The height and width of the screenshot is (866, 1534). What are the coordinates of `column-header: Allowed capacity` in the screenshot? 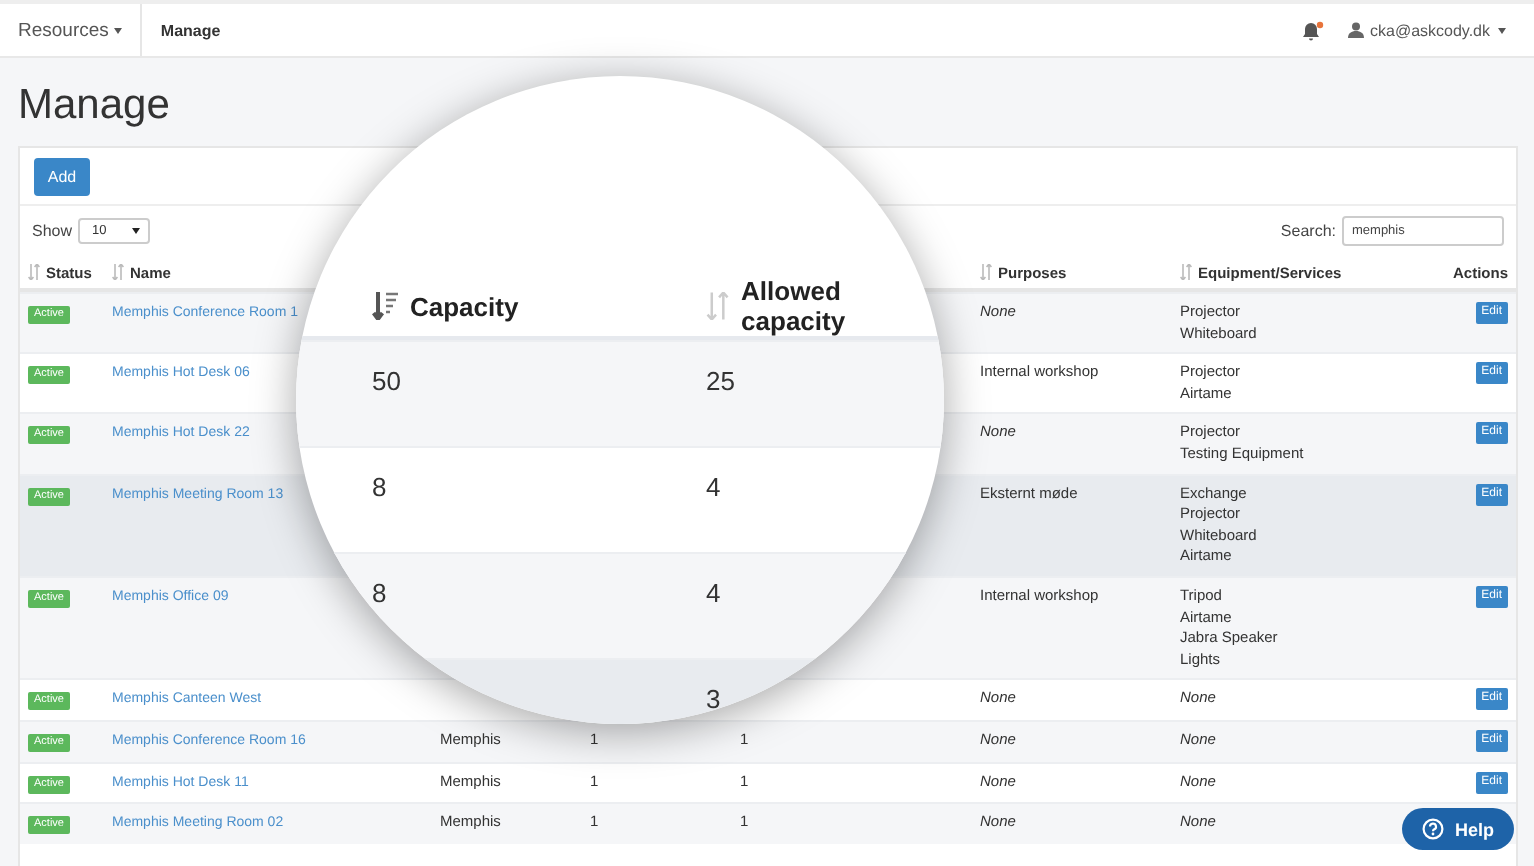 It's located at (842, 306).